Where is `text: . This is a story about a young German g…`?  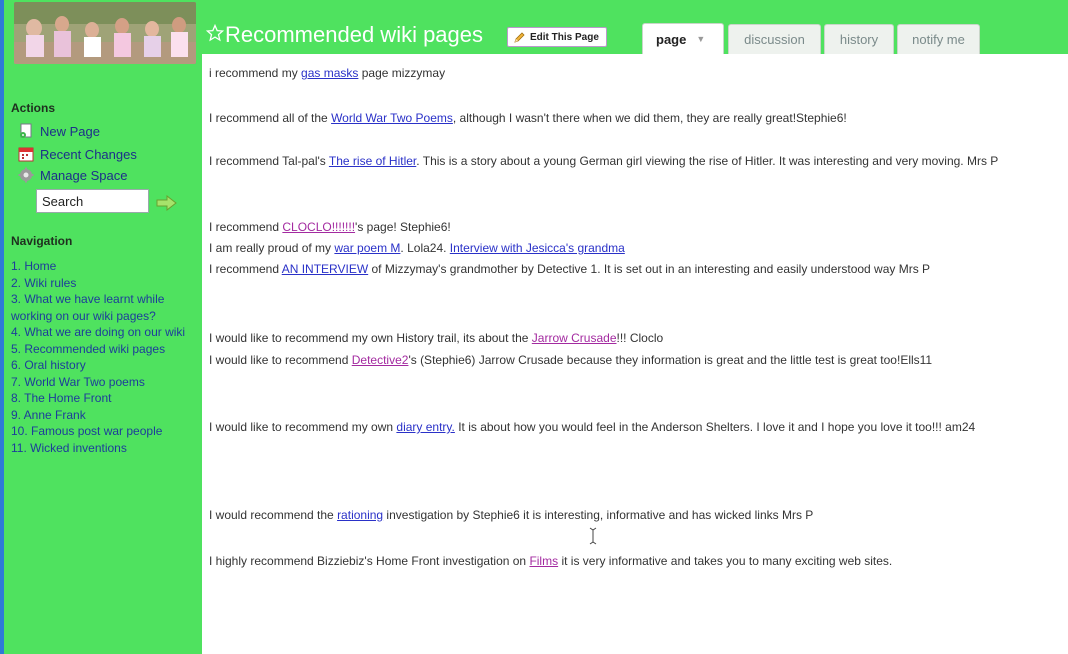 text: . This is a story about a young German g… is located at coordinates (707, 161).